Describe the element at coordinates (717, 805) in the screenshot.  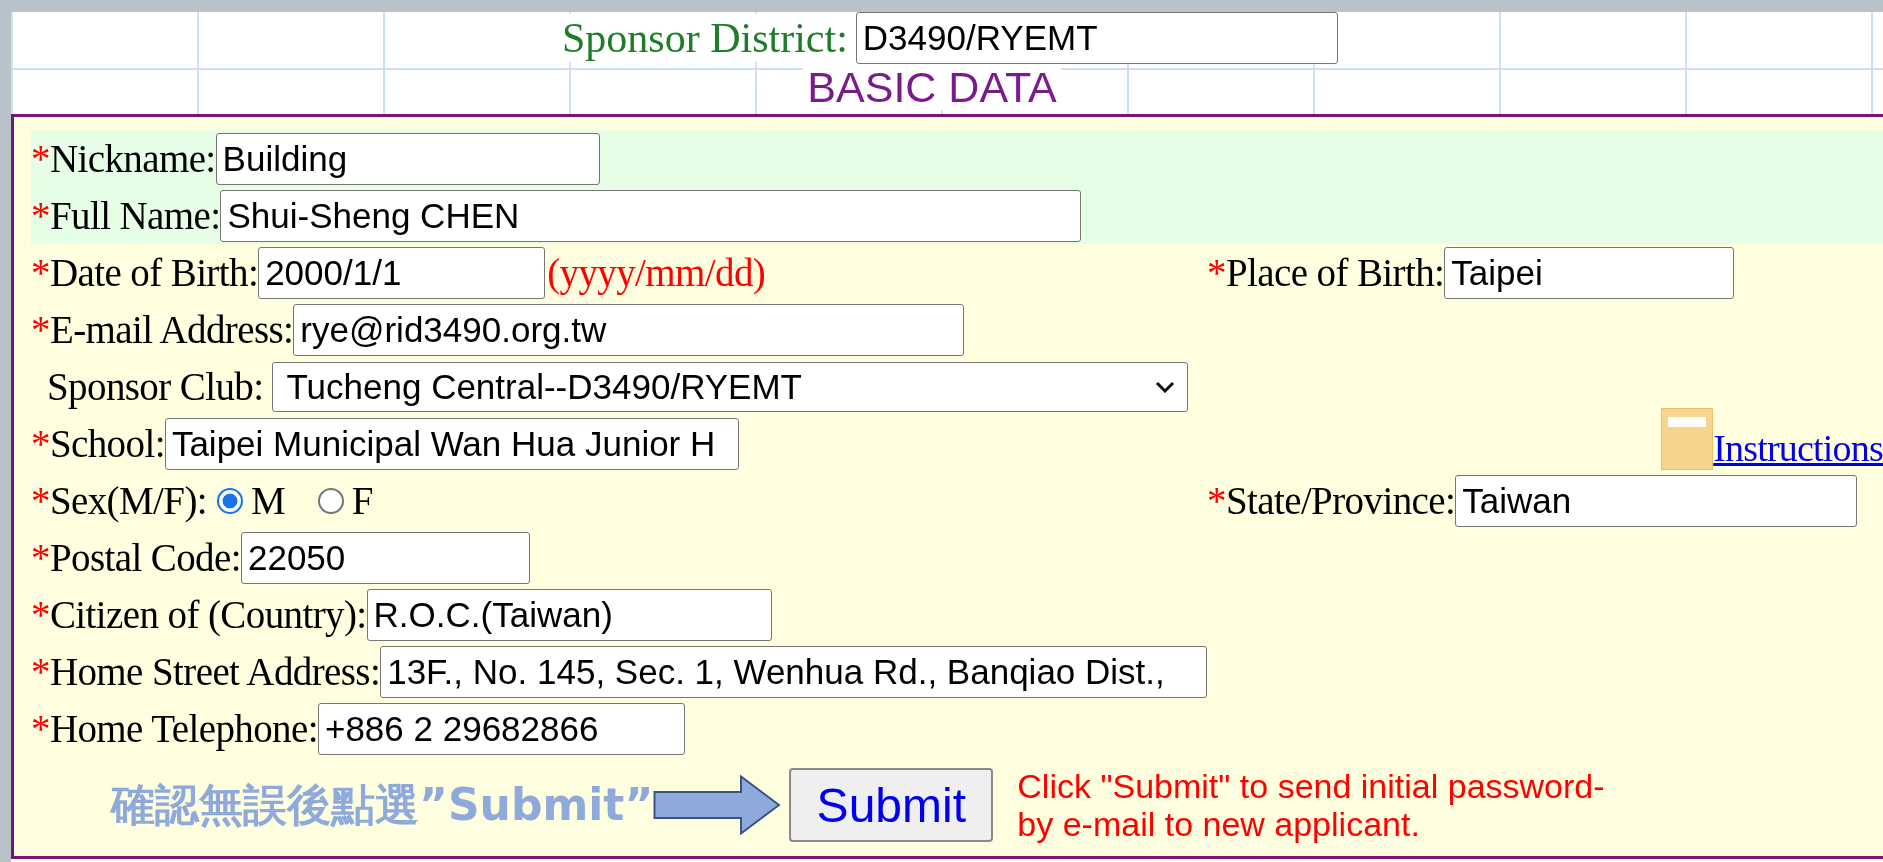
I see `arrow-right-icon` at that location.